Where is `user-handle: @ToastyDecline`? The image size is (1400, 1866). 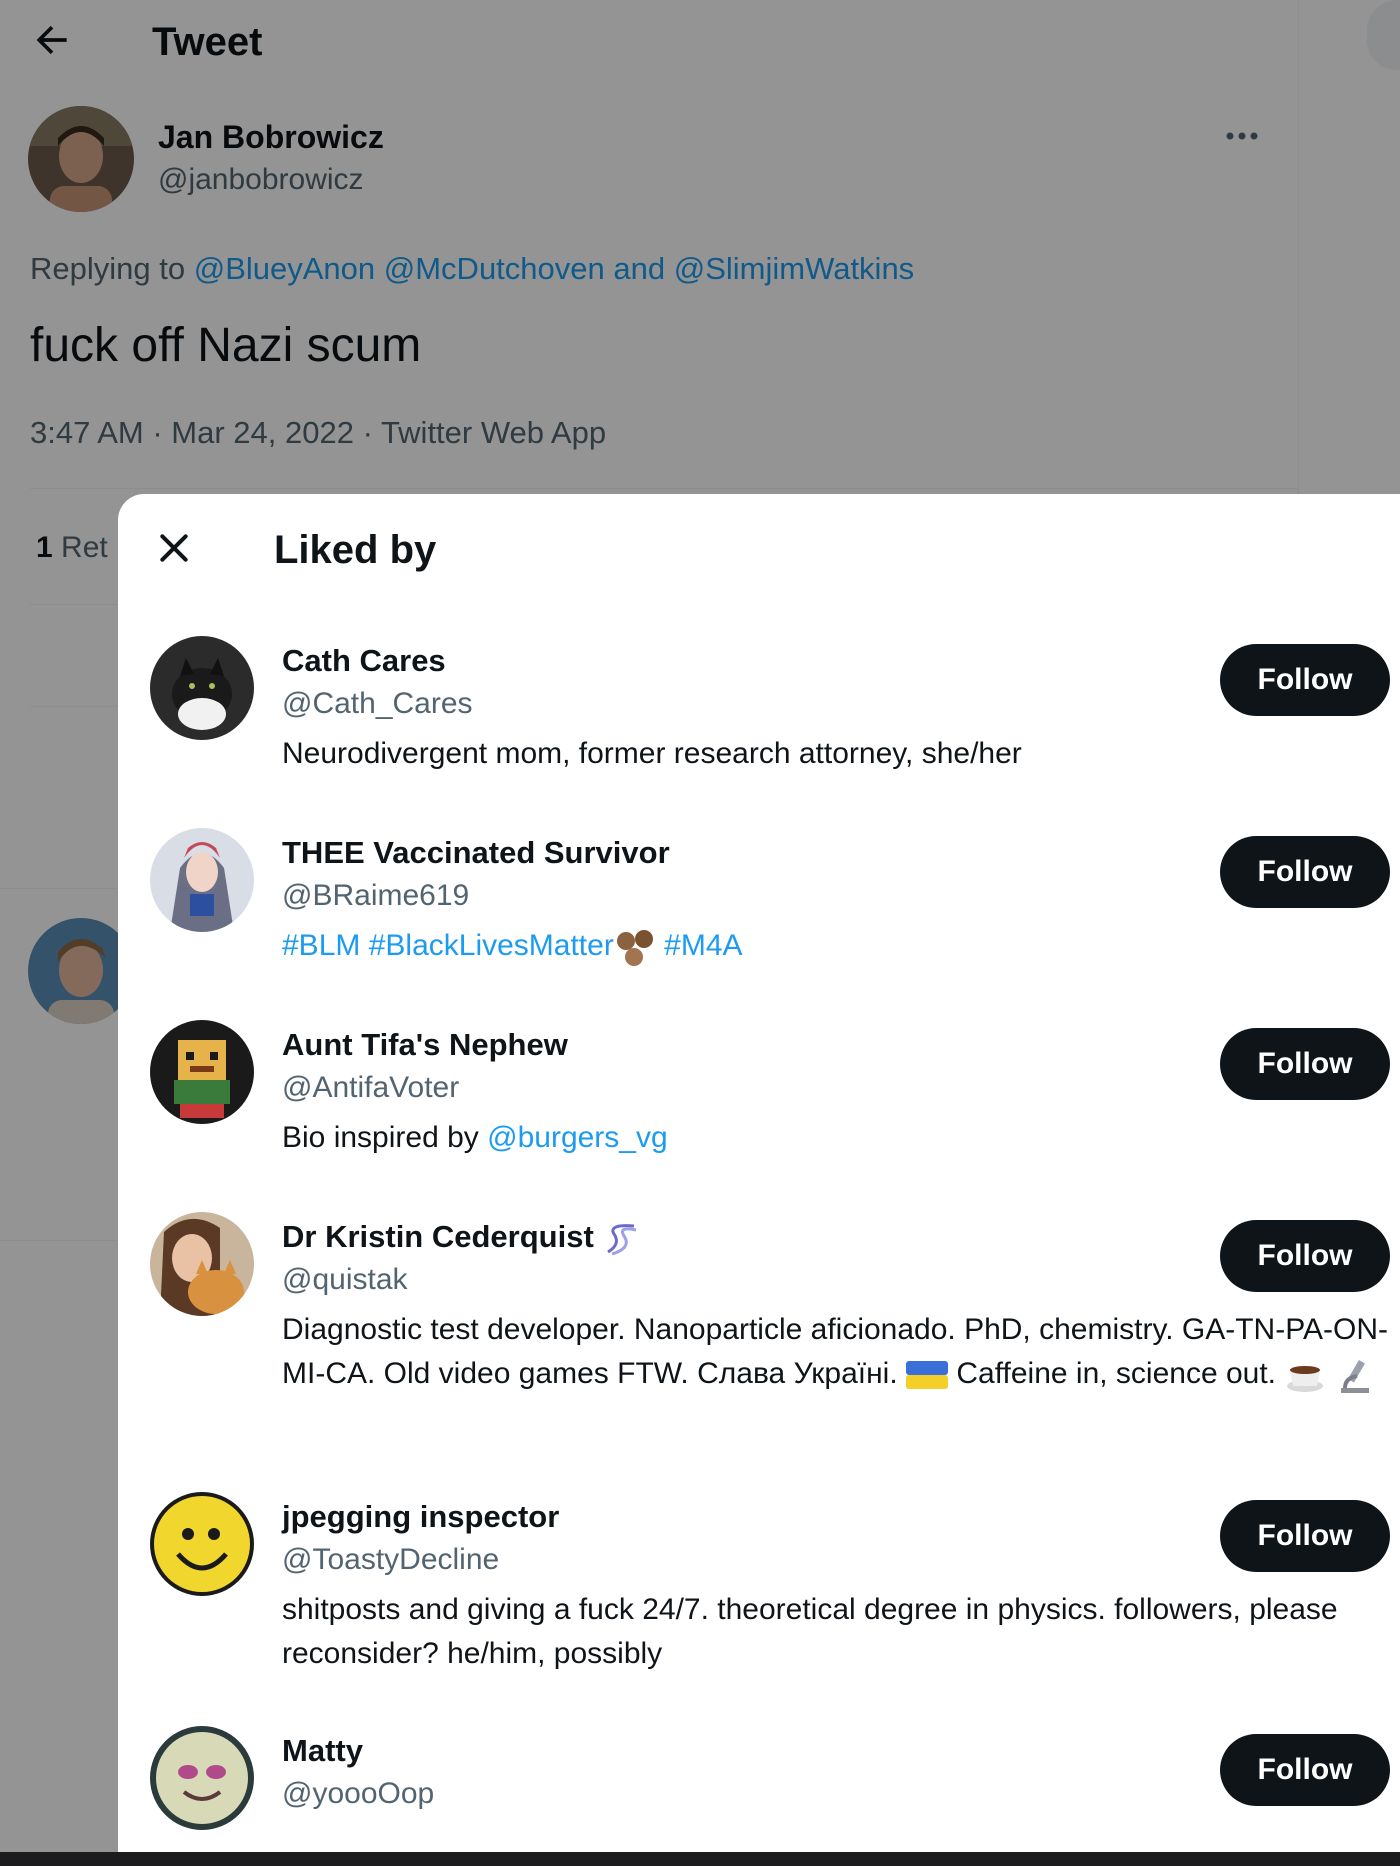
user-handle: @ToastyDecline is located at coordinates (390, 1560).